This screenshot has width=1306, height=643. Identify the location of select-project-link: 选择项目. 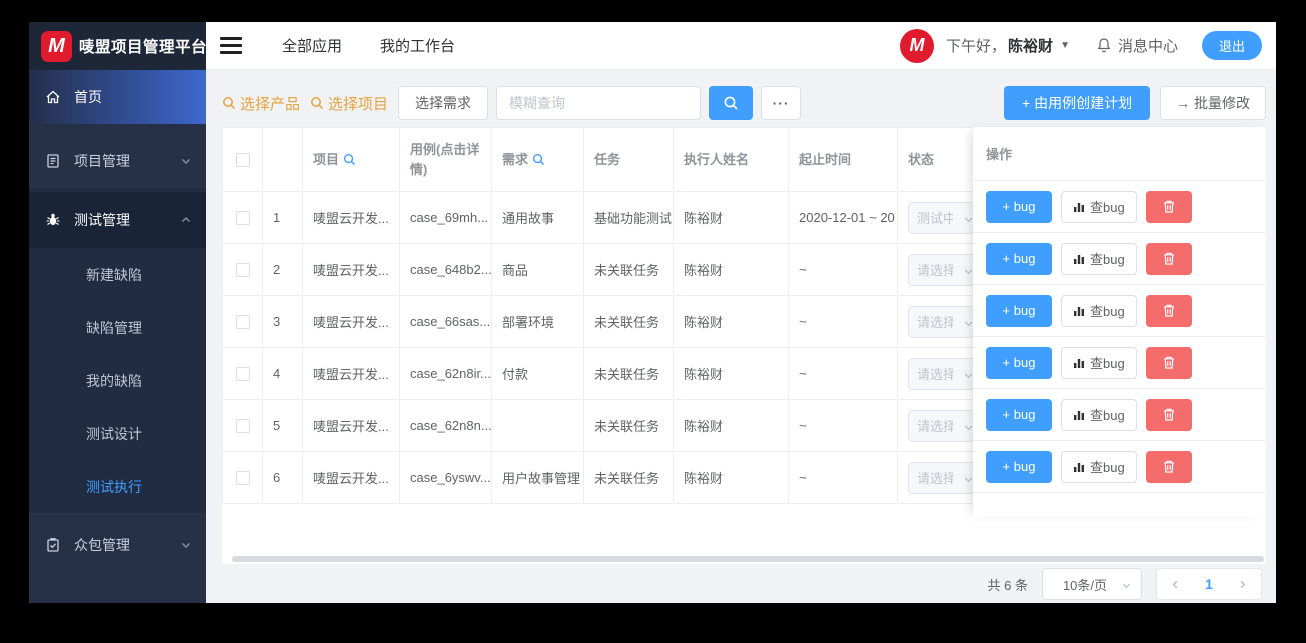
(349, 103).